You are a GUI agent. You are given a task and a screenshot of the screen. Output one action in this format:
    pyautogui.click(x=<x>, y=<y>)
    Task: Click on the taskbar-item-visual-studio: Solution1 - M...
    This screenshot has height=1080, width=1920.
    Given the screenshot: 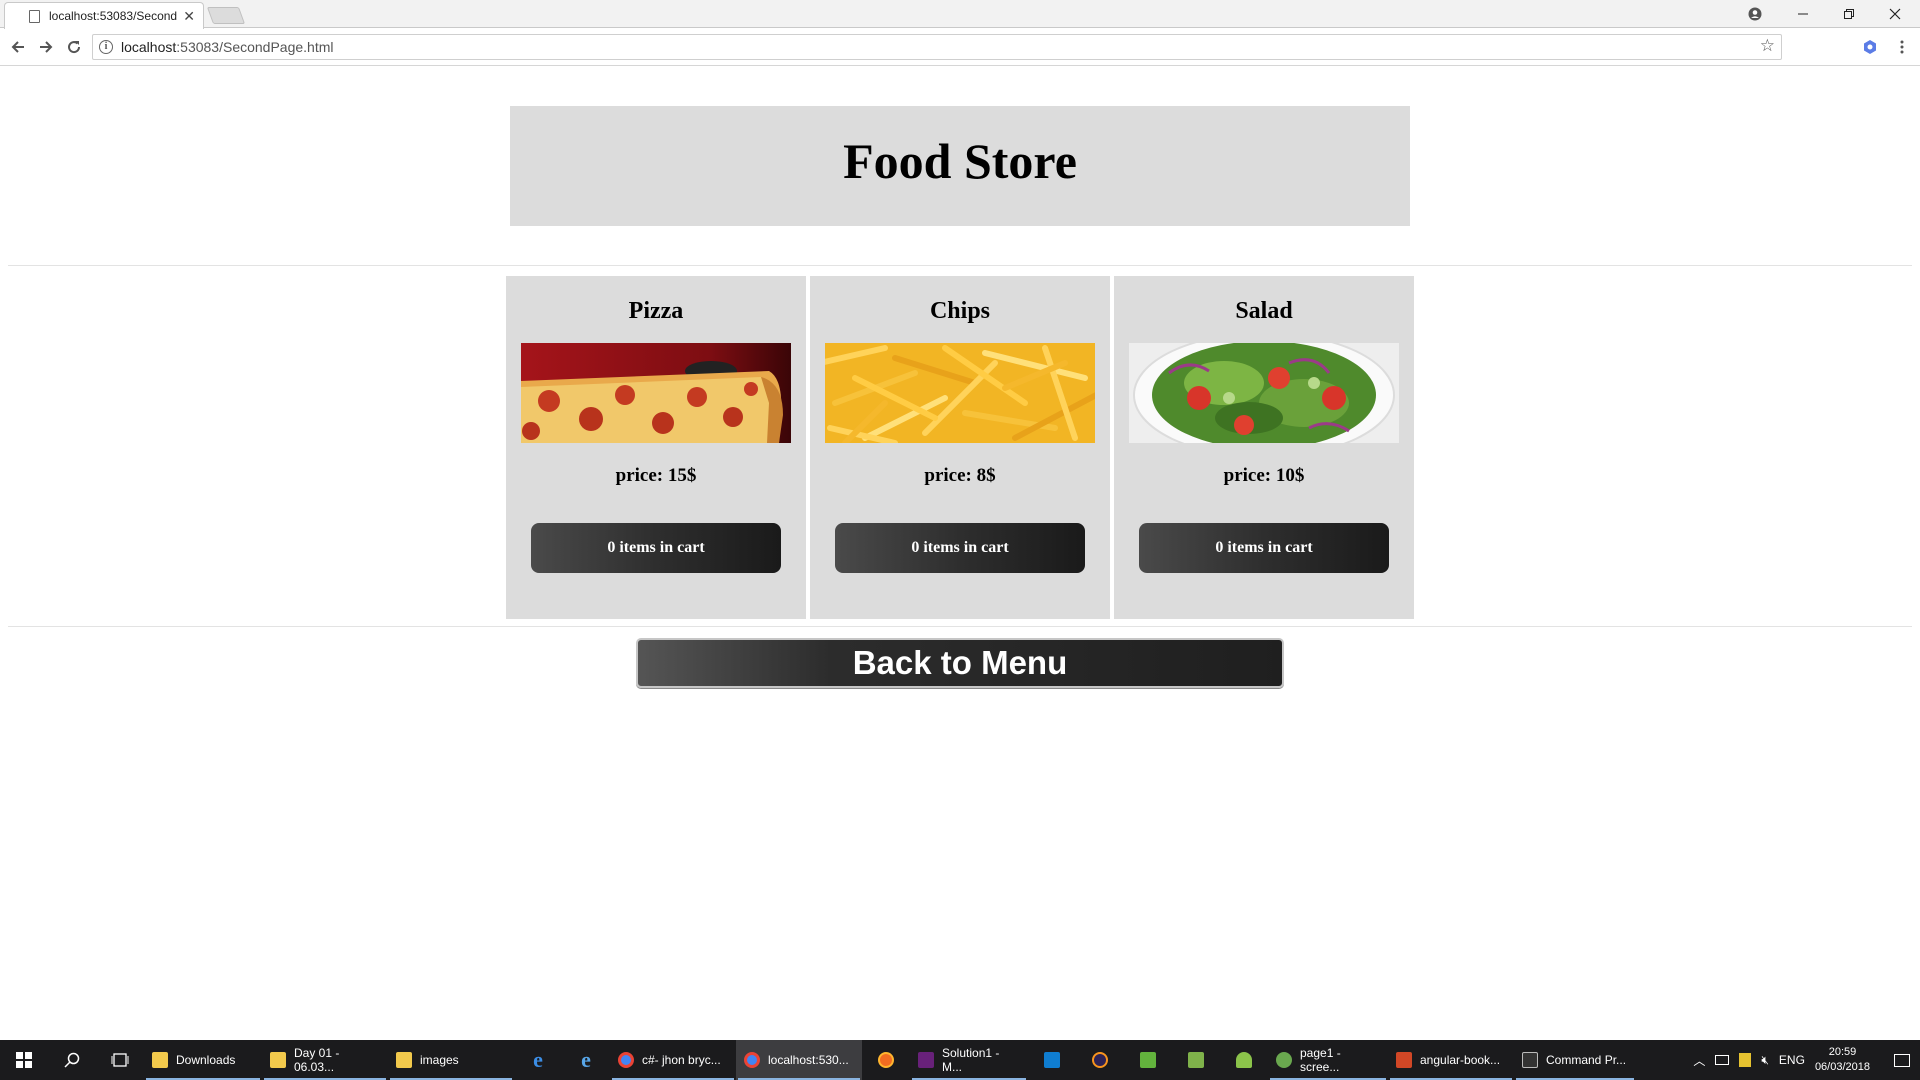 What is the action you would take?
    pyautogui.click(x=969, y=1060)
    